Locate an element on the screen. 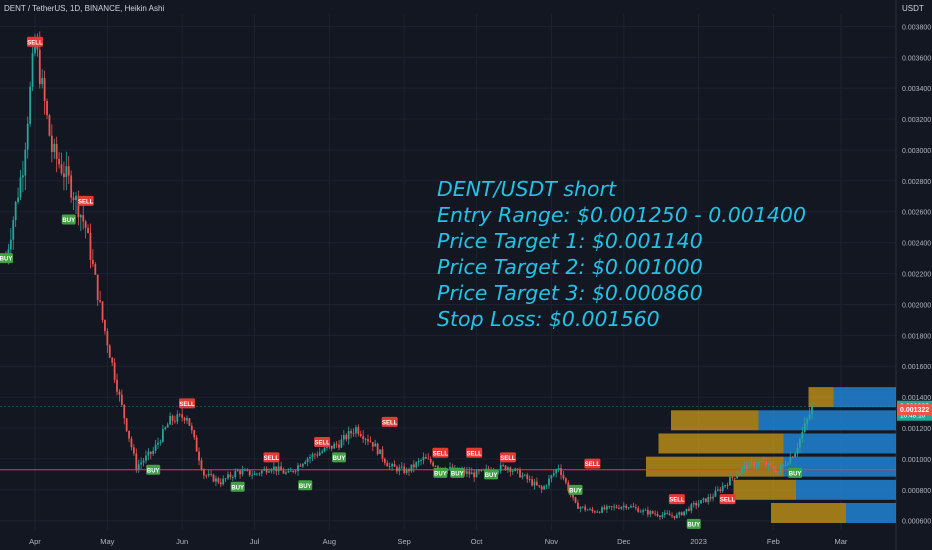 This screenshot has height=550, width=932. signal-label: SELL is located at coordinates (728, 501).